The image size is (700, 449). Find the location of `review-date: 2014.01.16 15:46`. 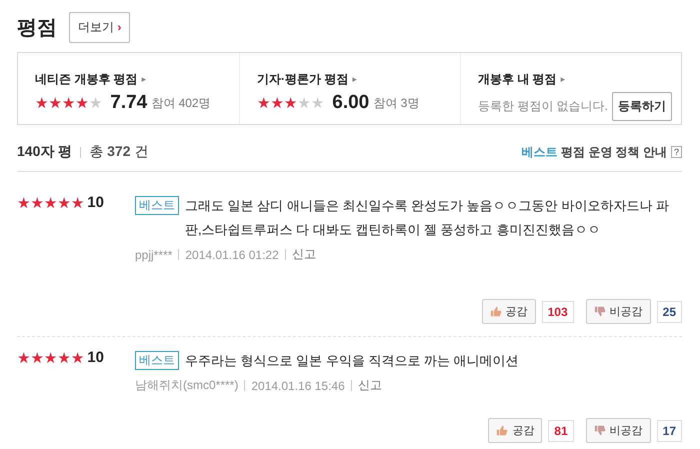

review-date: 2014.01.16 15:46 is located at coordinates (298, 385).